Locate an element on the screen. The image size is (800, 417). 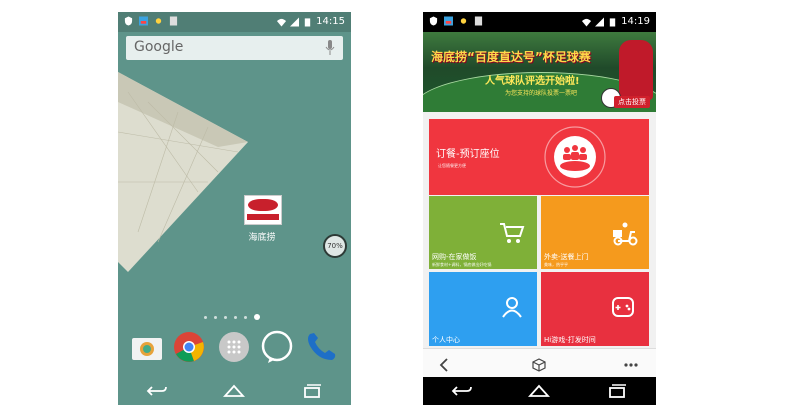
tile-booking: 订餐-预订座位 让您随餐更方便 is located at coordinates (539, 157).